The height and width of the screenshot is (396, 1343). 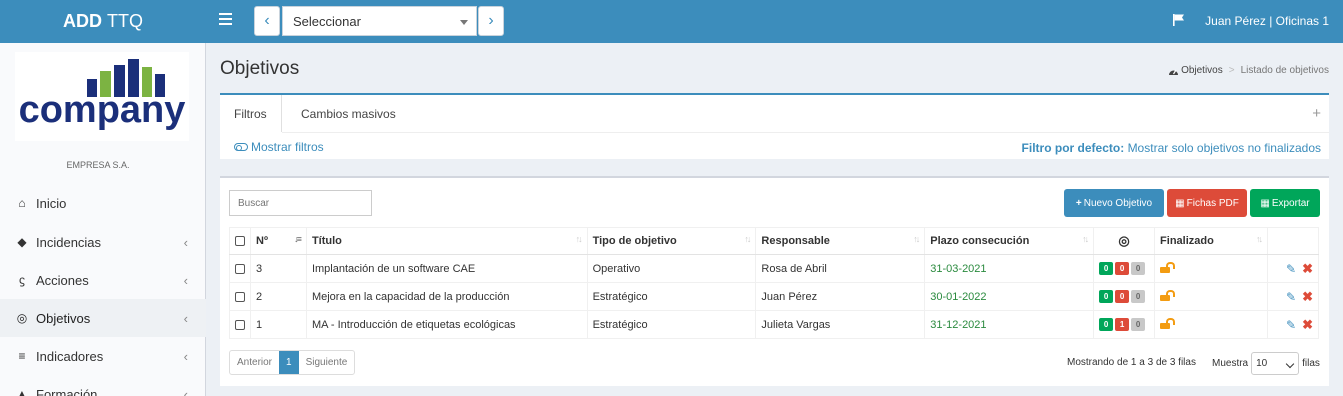 What do you see at coordinates (671, 241) in the screenshot?
I see `column-header-tipo: Tipo de objetivo ↑↓` at bounding box center [671, 241].